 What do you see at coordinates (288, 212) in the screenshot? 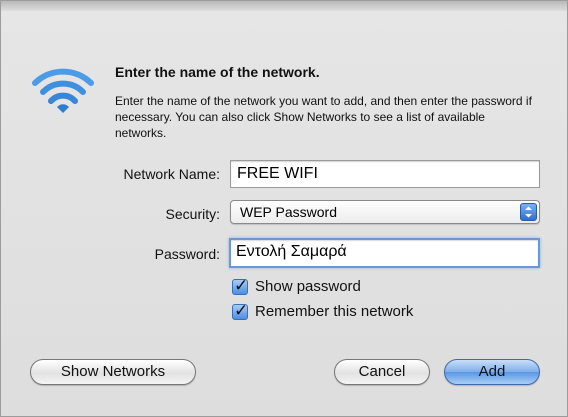
I see `security-value: WEP Password` at bounding box center [288, 212].